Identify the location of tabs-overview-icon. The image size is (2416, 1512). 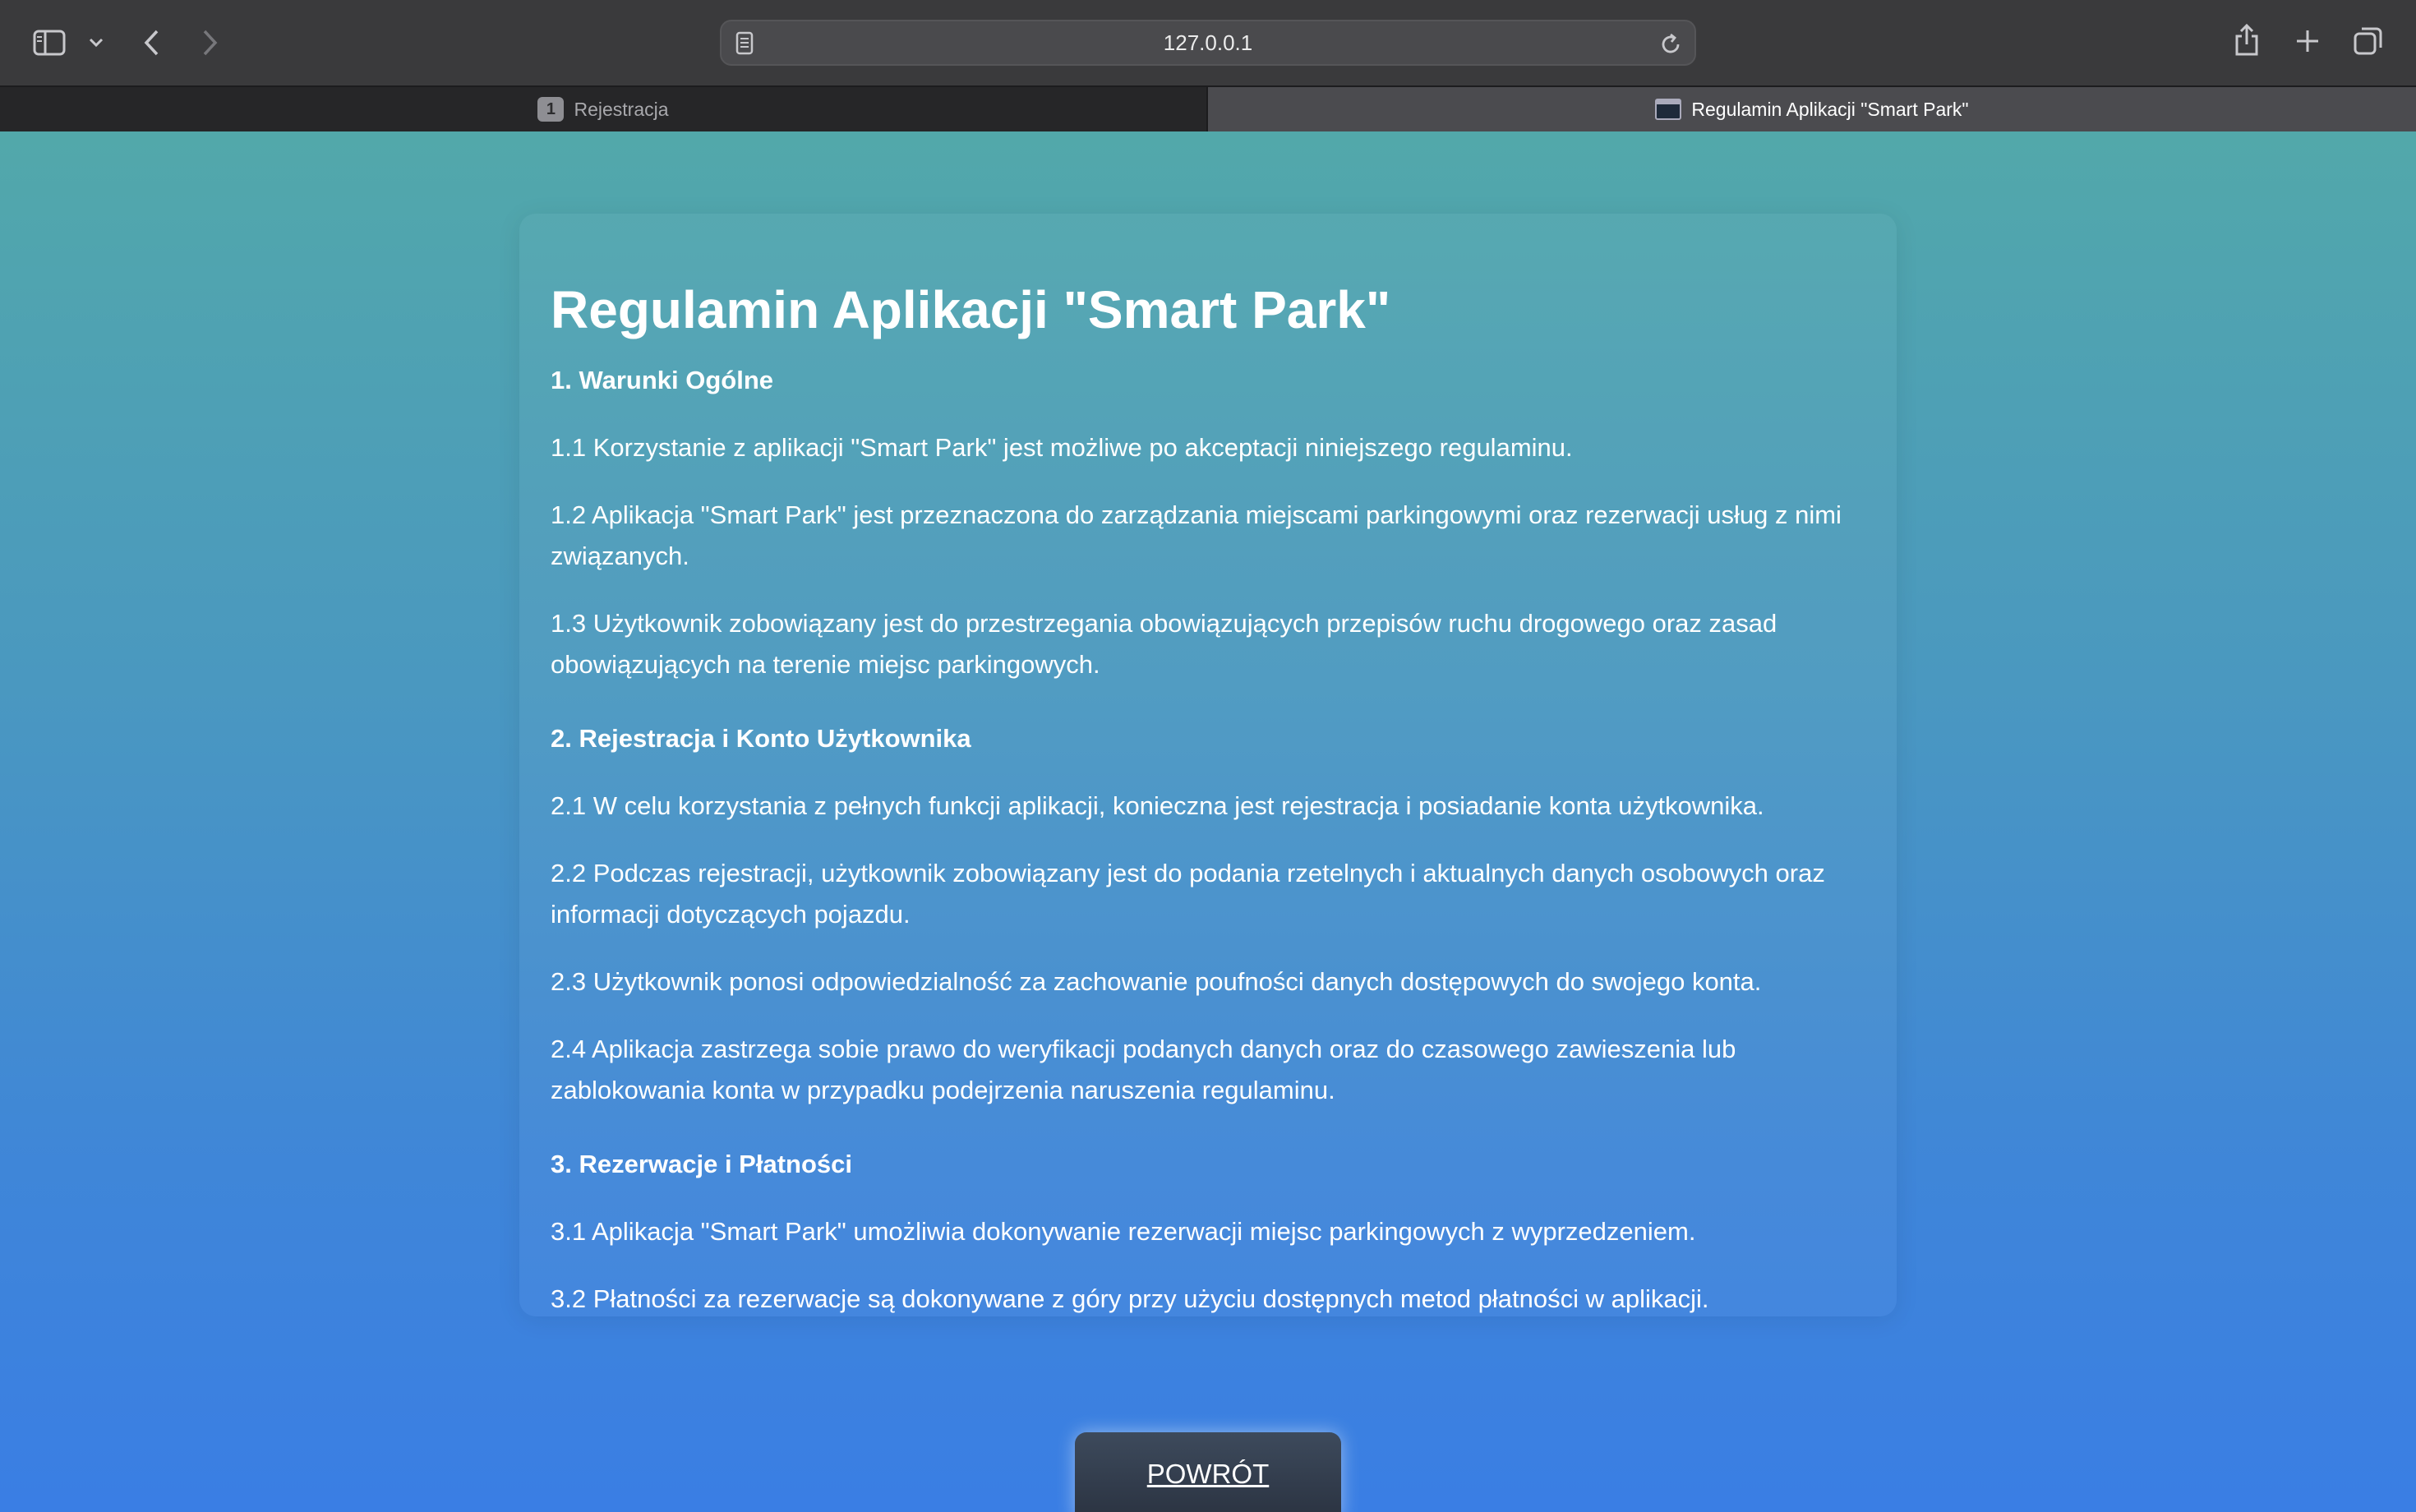
(2368, 41).